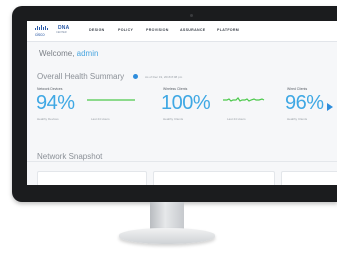 The image size is (337, 254). I want to click on cisco-wordmark: cisco, so click(40, 34).